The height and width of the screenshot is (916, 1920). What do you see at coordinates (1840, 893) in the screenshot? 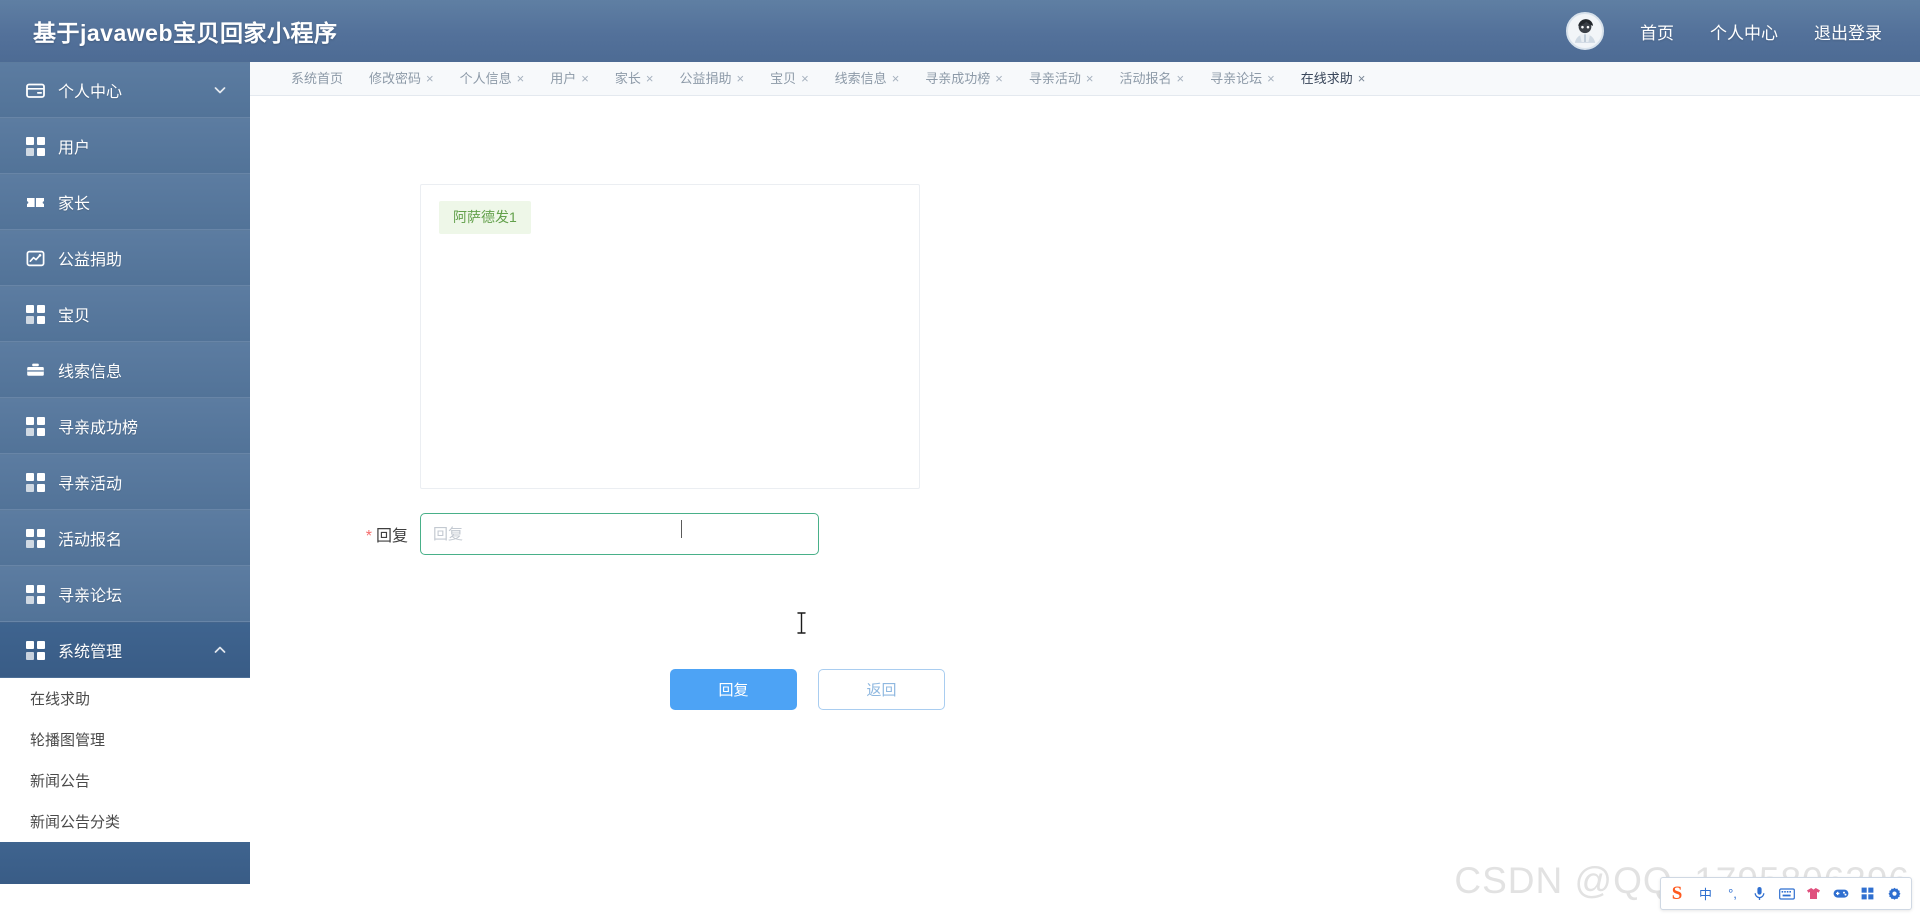
I see `ime-toolbox-icon` at bounding box center [1840, 893].